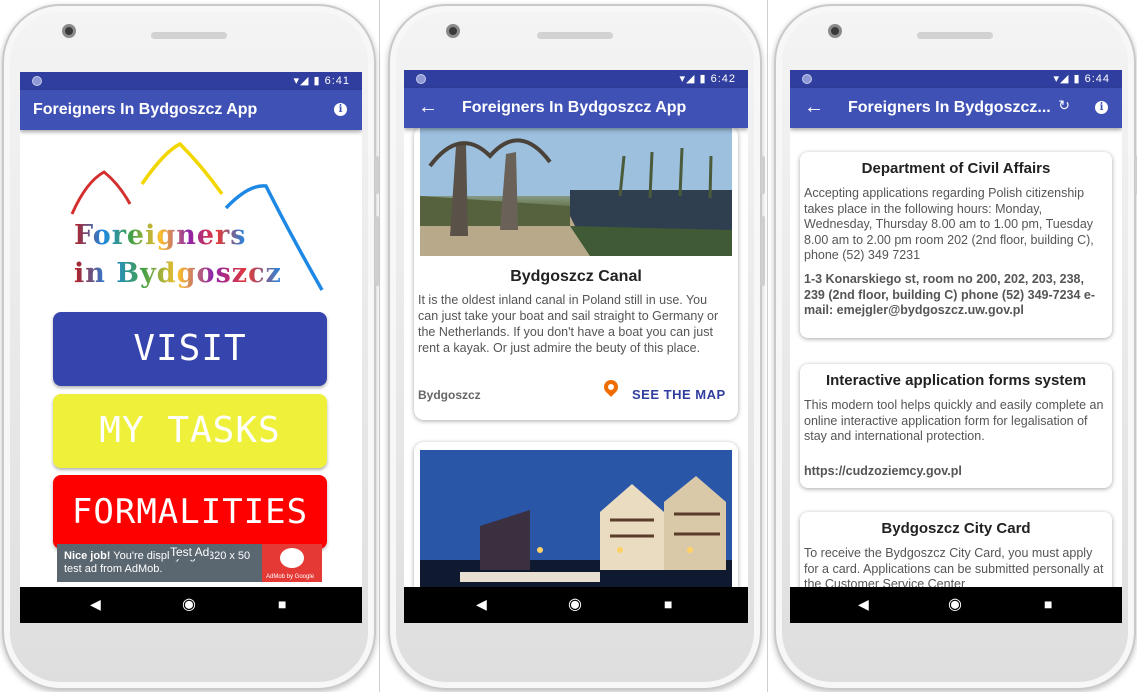 The width and height of the screenshot is (1137, 692). Describe the element at coordinates (576, 276) in the screenshot. I see `card-title: Bydgoszcz Canal` at that location.